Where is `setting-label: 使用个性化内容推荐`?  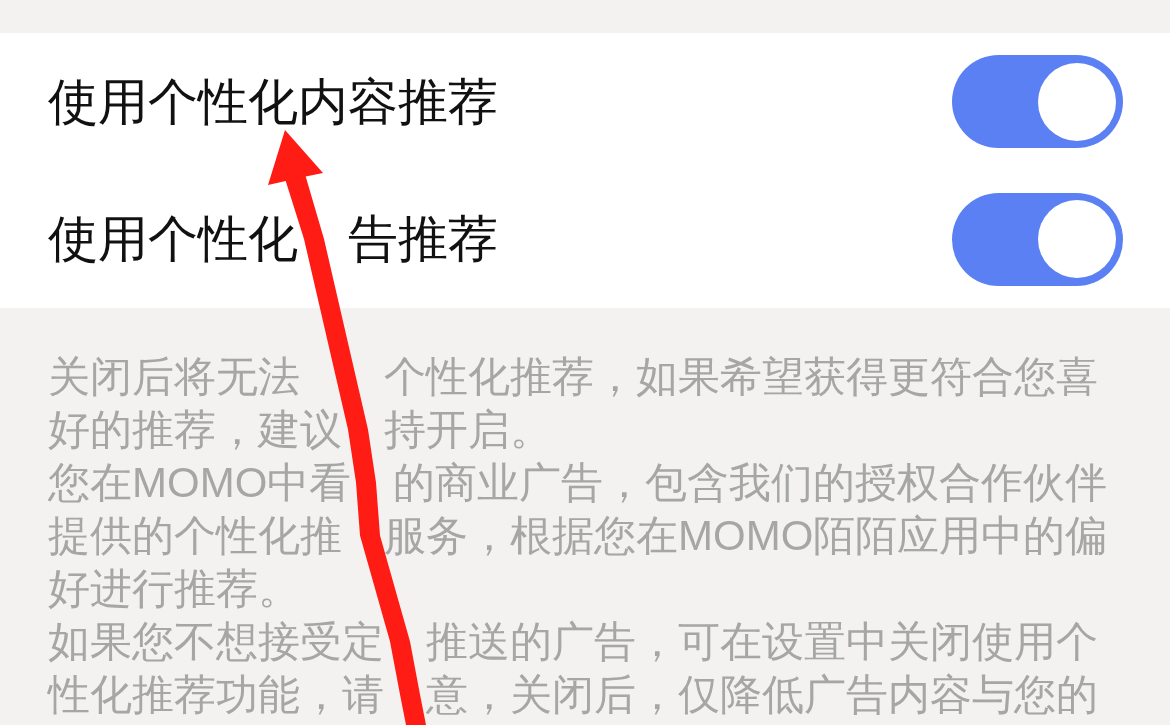 setting-label: 使用个性化内容推荐 is located at coordinates (273, 102).